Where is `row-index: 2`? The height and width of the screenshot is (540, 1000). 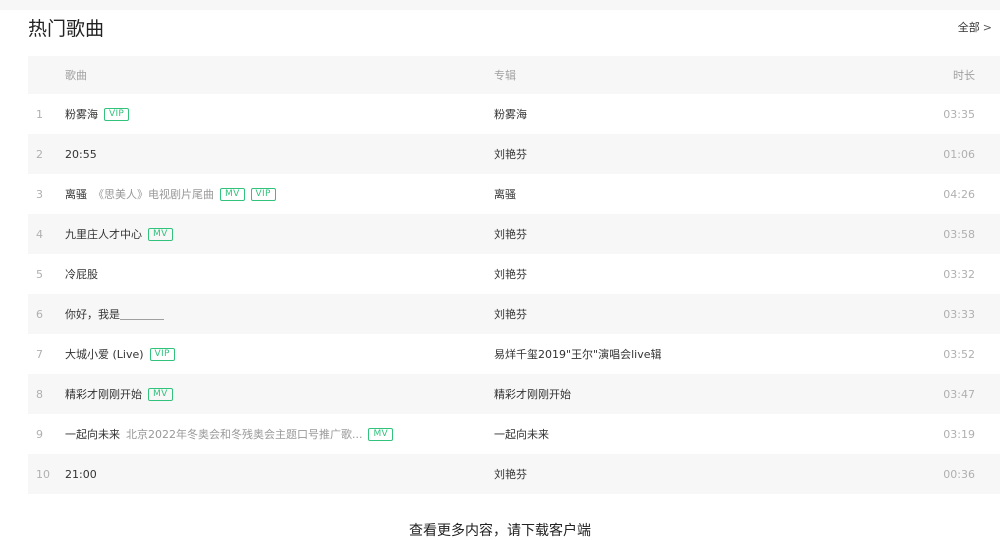
row-index: 2 is located at coordinates (39, 154).